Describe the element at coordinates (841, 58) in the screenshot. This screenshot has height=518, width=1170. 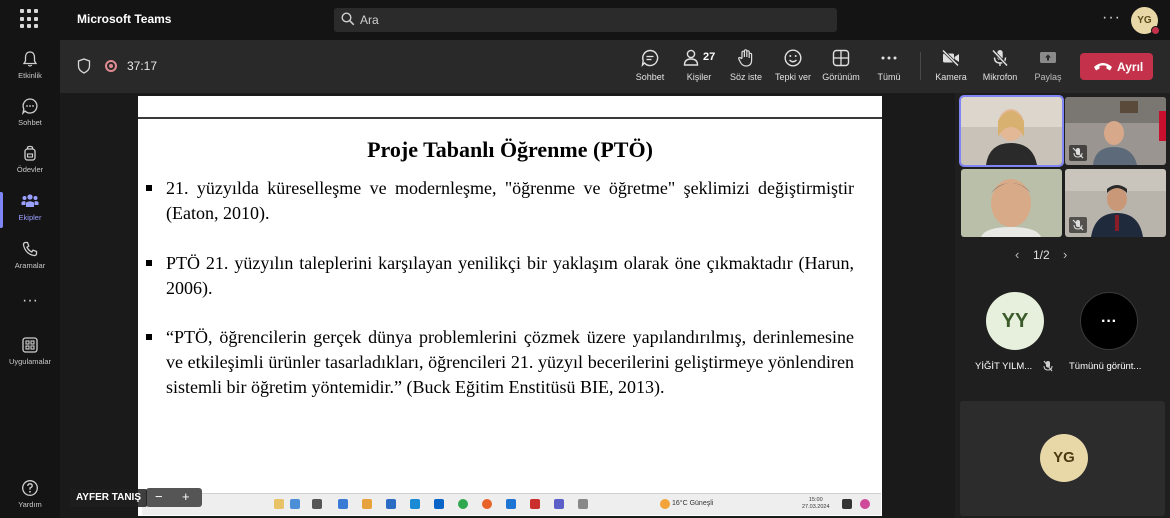
I see `grid-view-icon` at that location.